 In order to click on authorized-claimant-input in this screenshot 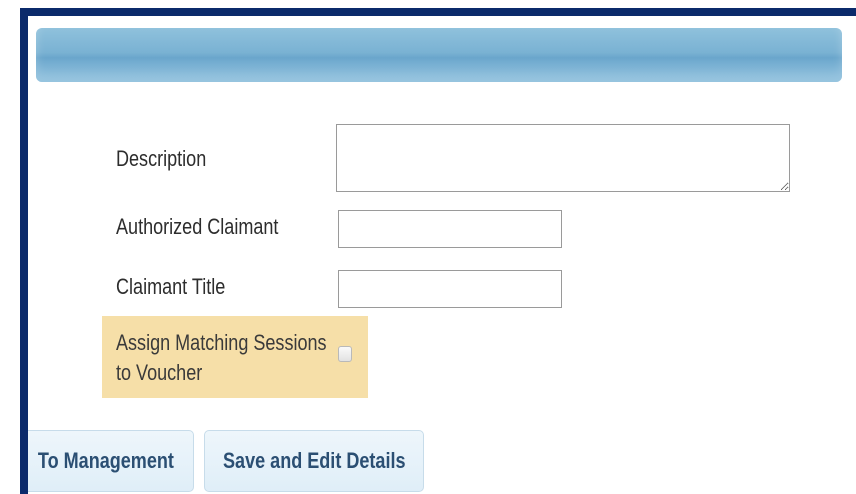, I will do `click(450, 229)`.